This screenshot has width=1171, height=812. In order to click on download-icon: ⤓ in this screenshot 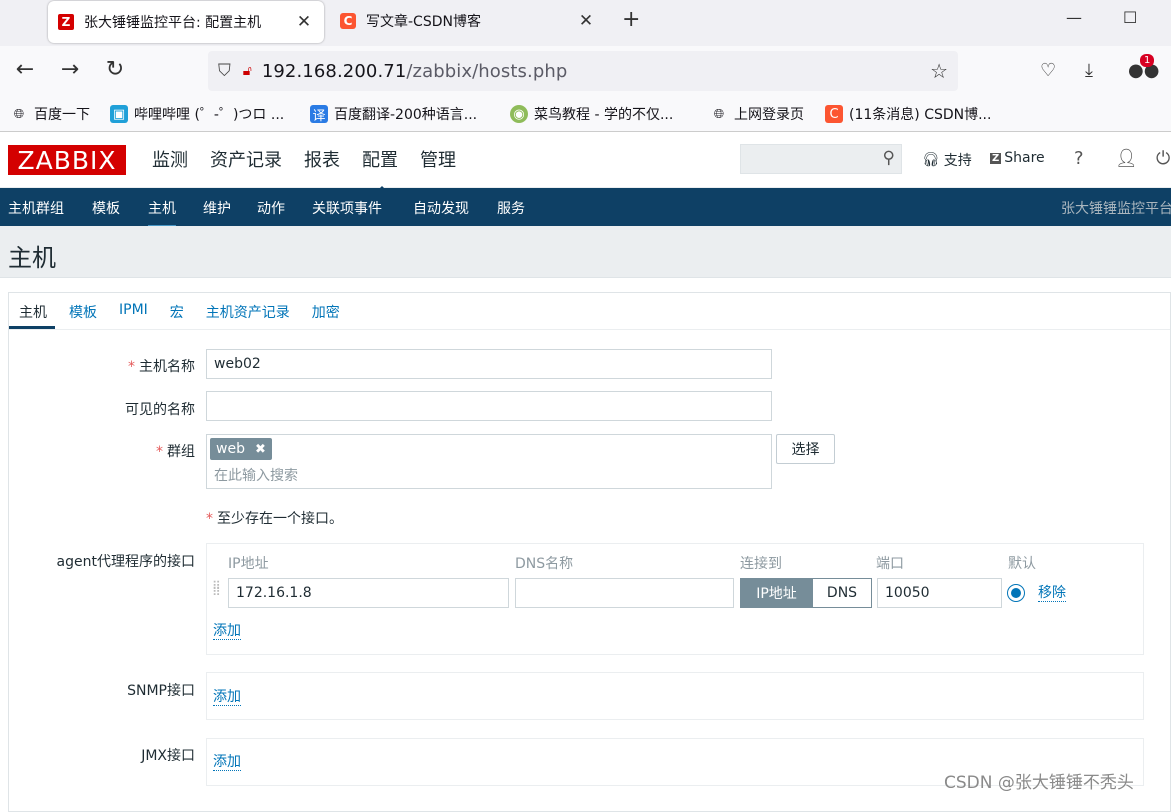, I will do `click(1089, 70)`.